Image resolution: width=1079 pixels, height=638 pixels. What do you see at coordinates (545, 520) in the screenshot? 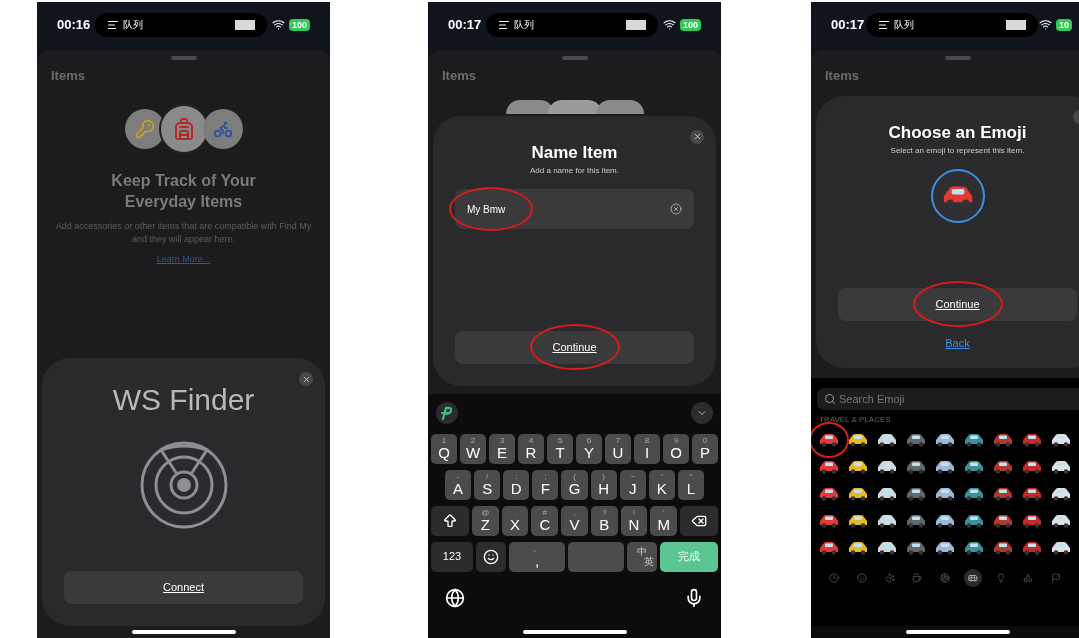
I see `keyboard-key: # C` at bounding box center [545, 520].